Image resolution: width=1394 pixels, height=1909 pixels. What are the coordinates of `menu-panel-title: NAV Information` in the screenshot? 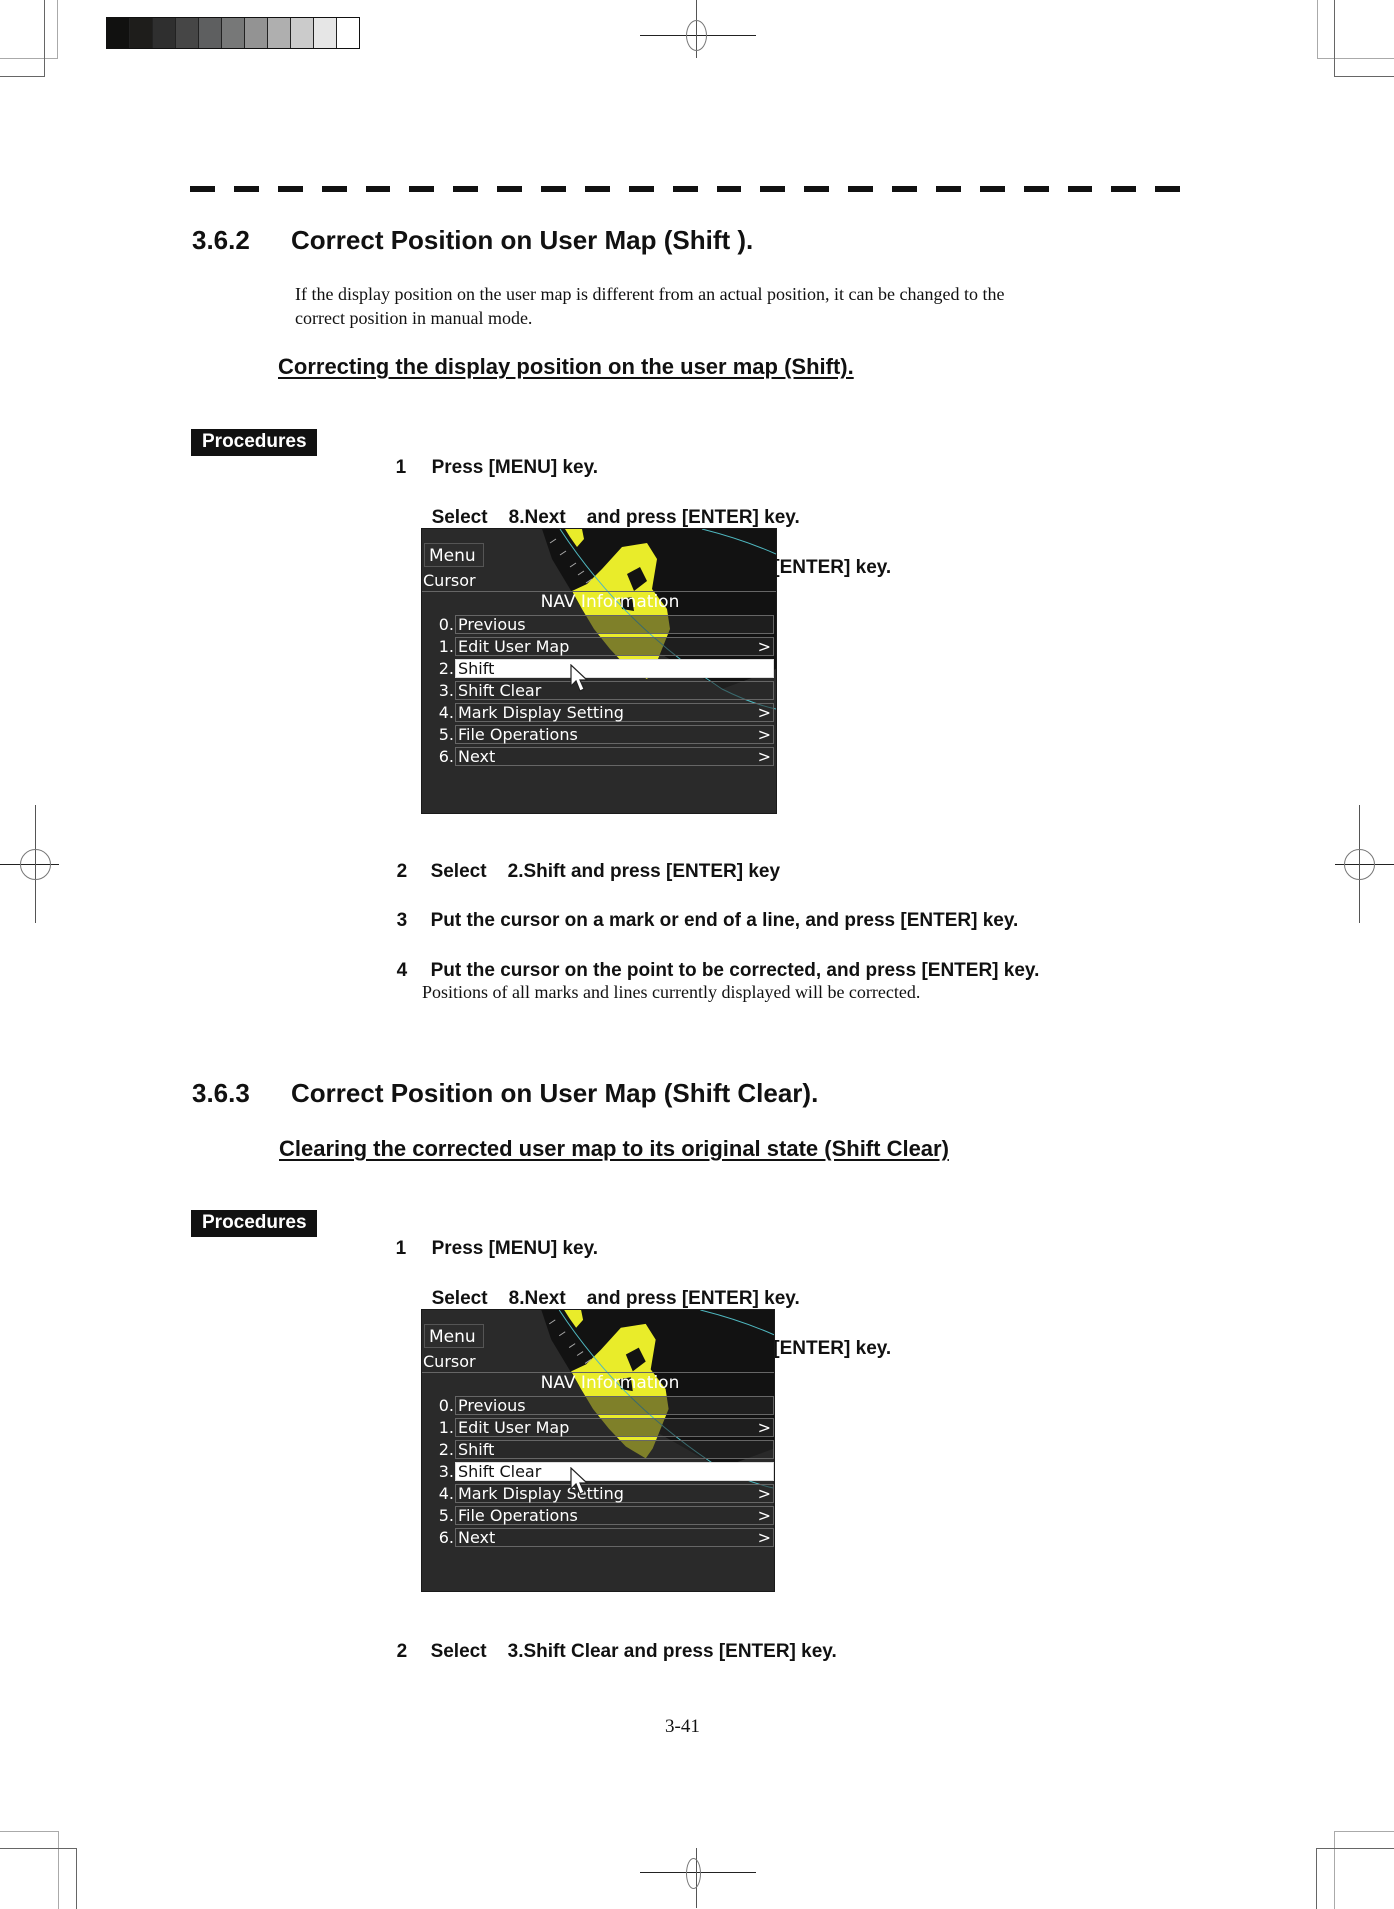 It's located at (610, 1383).